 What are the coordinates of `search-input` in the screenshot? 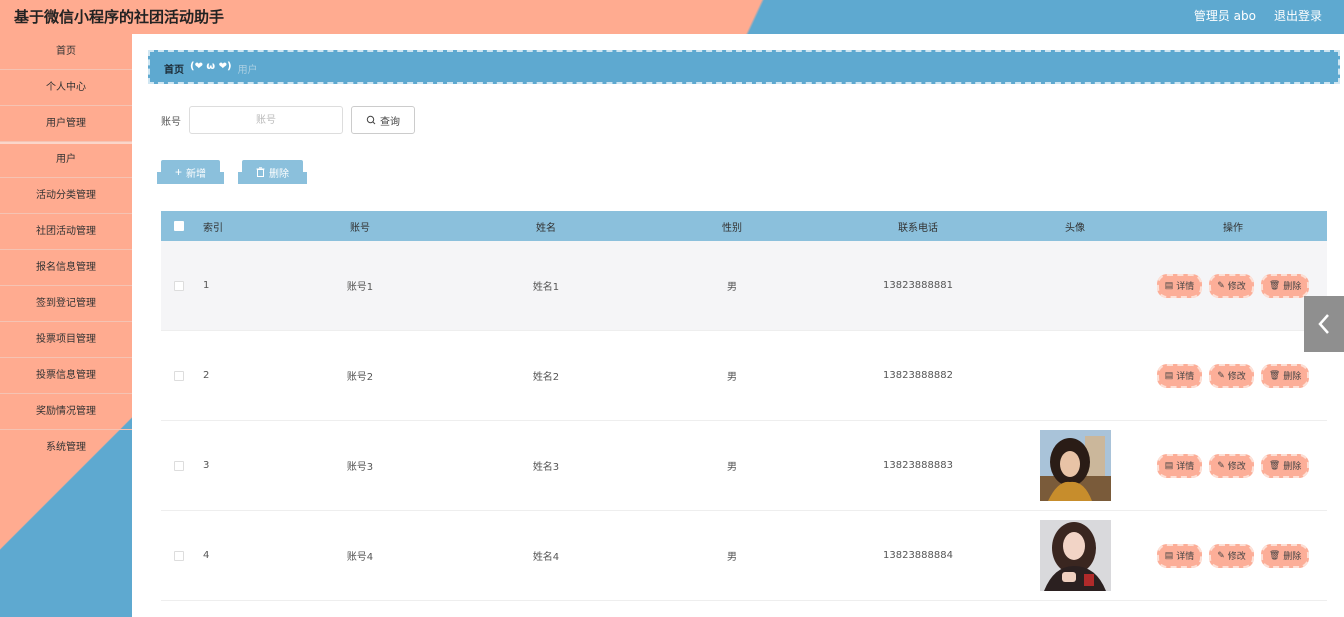 It's located at (266, 120).